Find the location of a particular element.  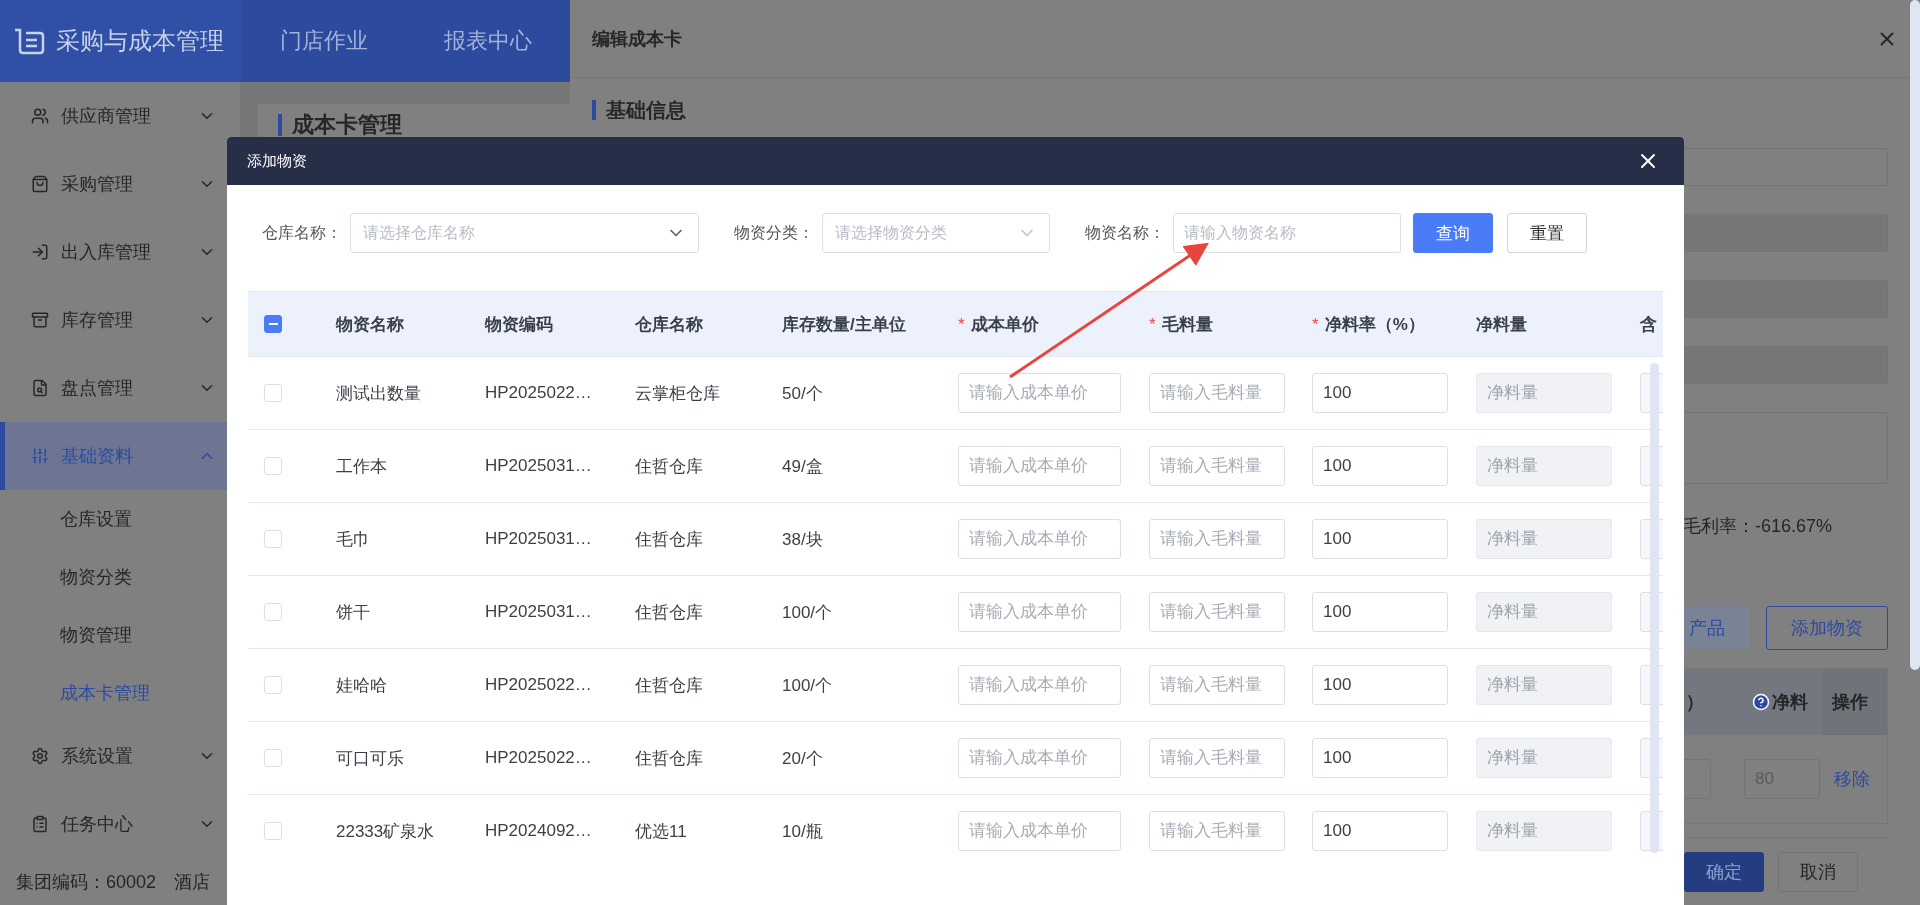

sign-in-icon is located at coordinates (40, 252).